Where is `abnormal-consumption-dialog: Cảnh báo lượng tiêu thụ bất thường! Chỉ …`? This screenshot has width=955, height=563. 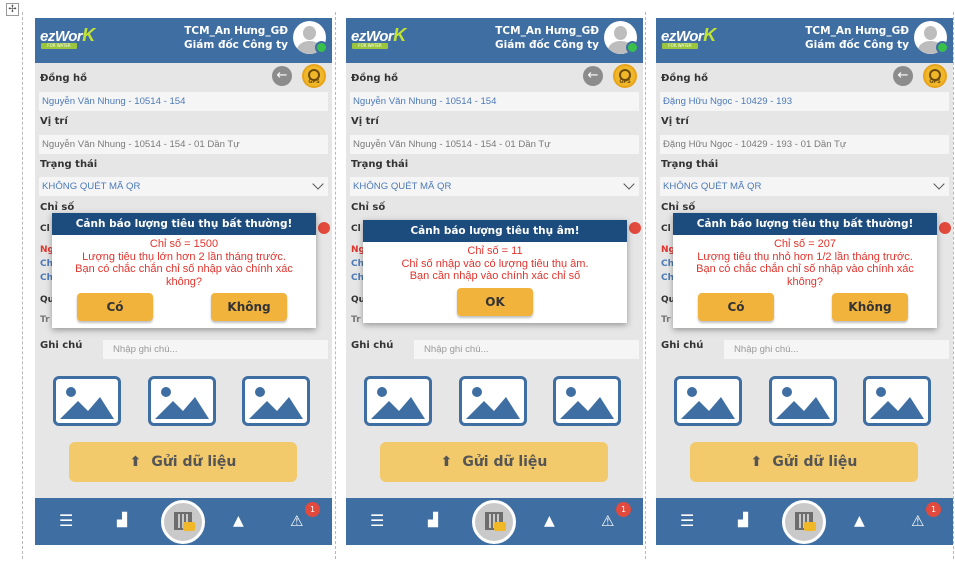 abnormal-consumption-dialog: Cảnh báo lượng tiêu thụ bất thường! Chỉ … is located at coordinates (805, 270).